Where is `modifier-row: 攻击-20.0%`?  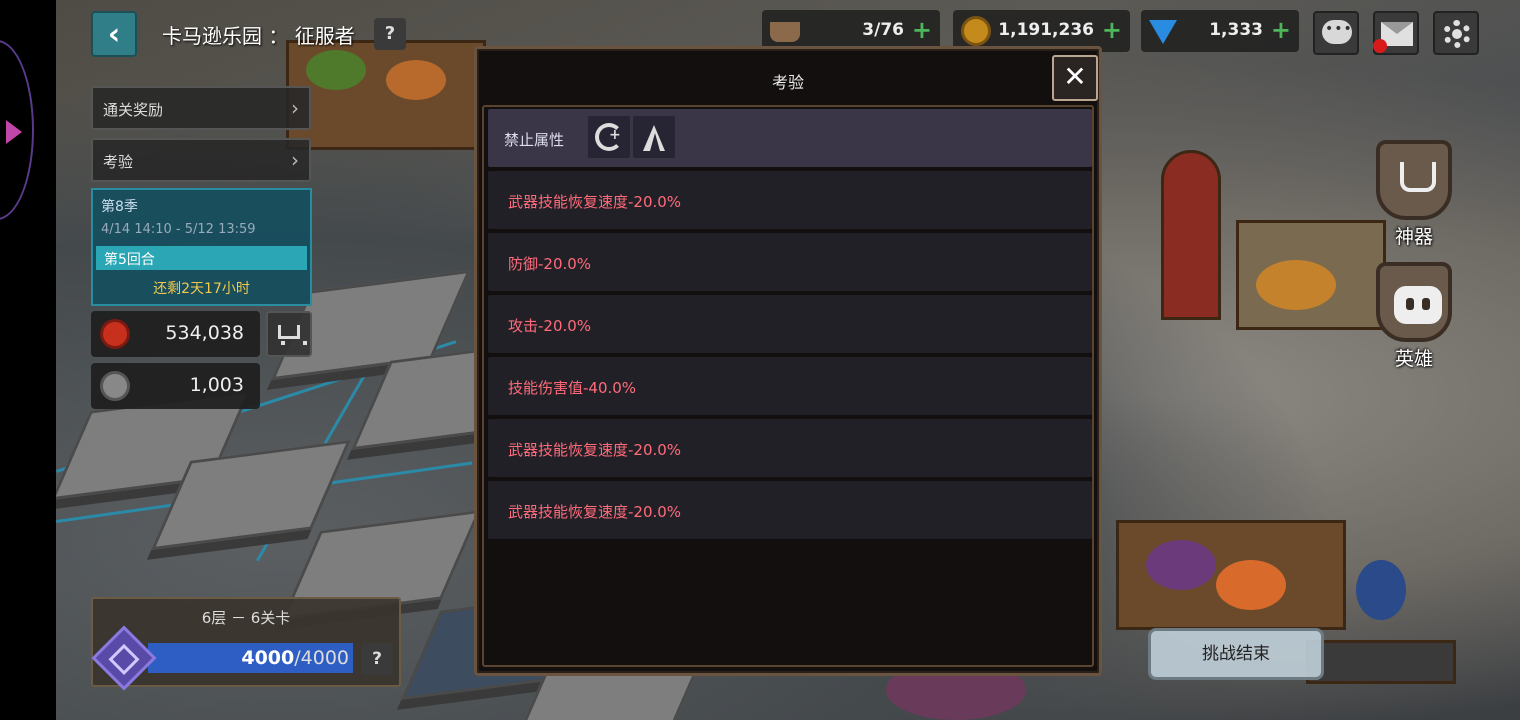 modifier-row: 攻击-20.0% is located at coordinates (790, 324).